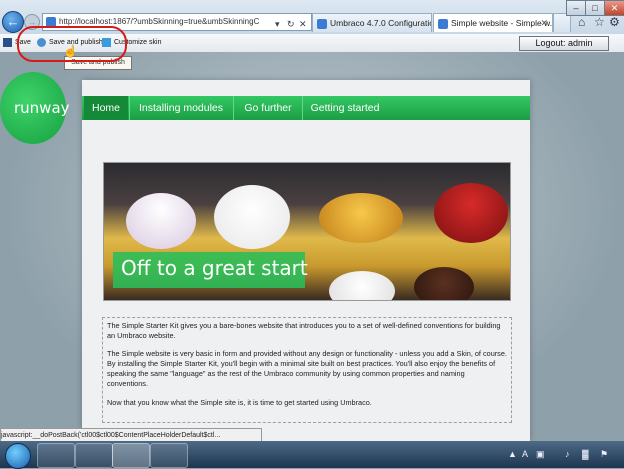 This screenshot has width=624, height=469. Describe the element at coordinates (585, 454) in the screenshot. I see `network-icon: ▓` at that location.